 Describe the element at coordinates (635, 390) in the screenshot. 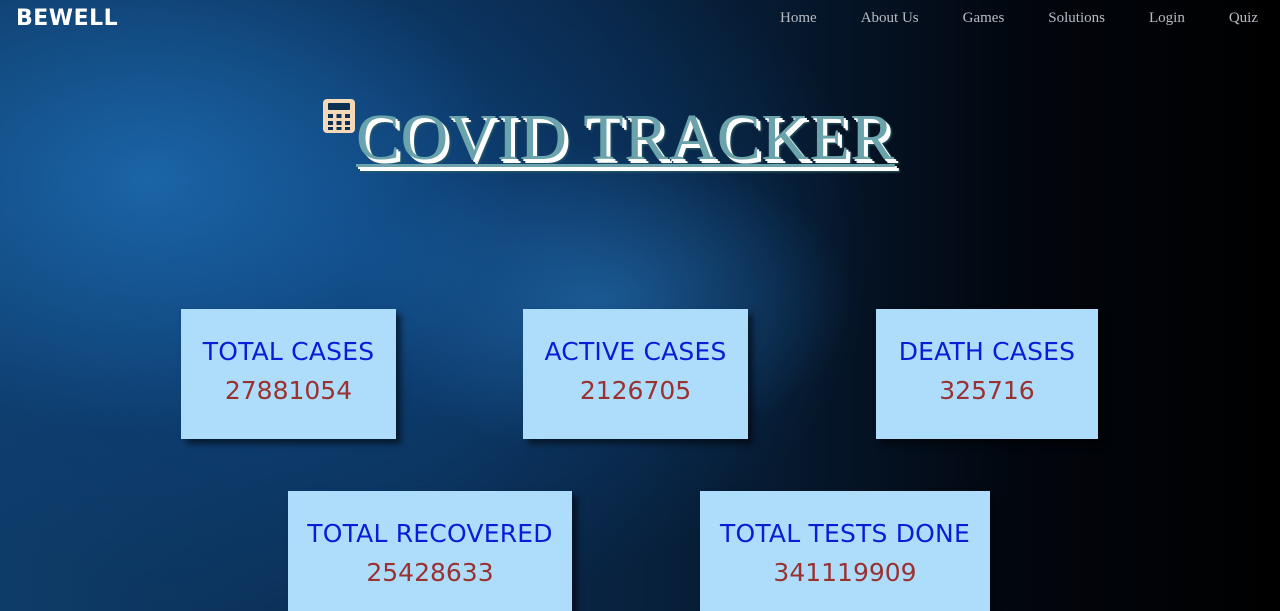

I see `stat-value: 2126705` at that location.